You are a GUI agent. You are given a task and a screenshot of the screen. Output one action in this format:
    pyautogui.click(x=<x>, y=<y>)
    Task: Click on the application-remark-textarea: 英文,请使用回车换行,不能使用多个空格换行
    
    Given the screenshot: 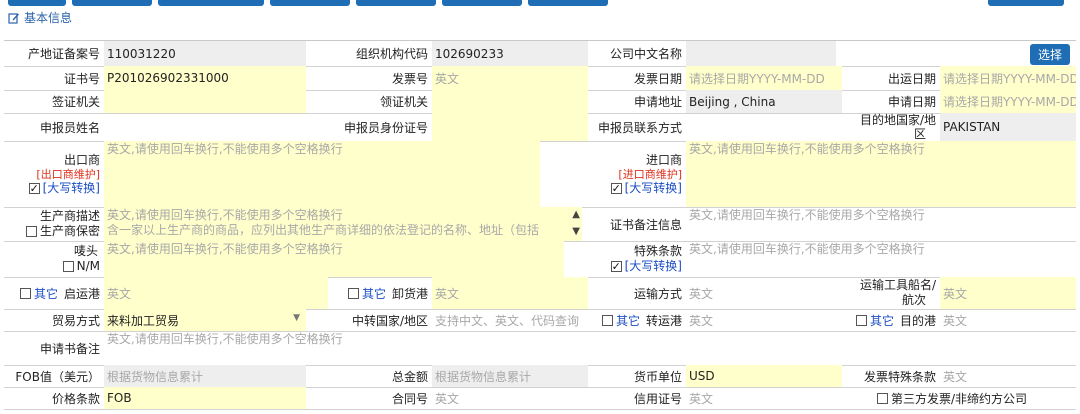 What is the action you would take?
    pyautogui.click(x=346, y=348)
    